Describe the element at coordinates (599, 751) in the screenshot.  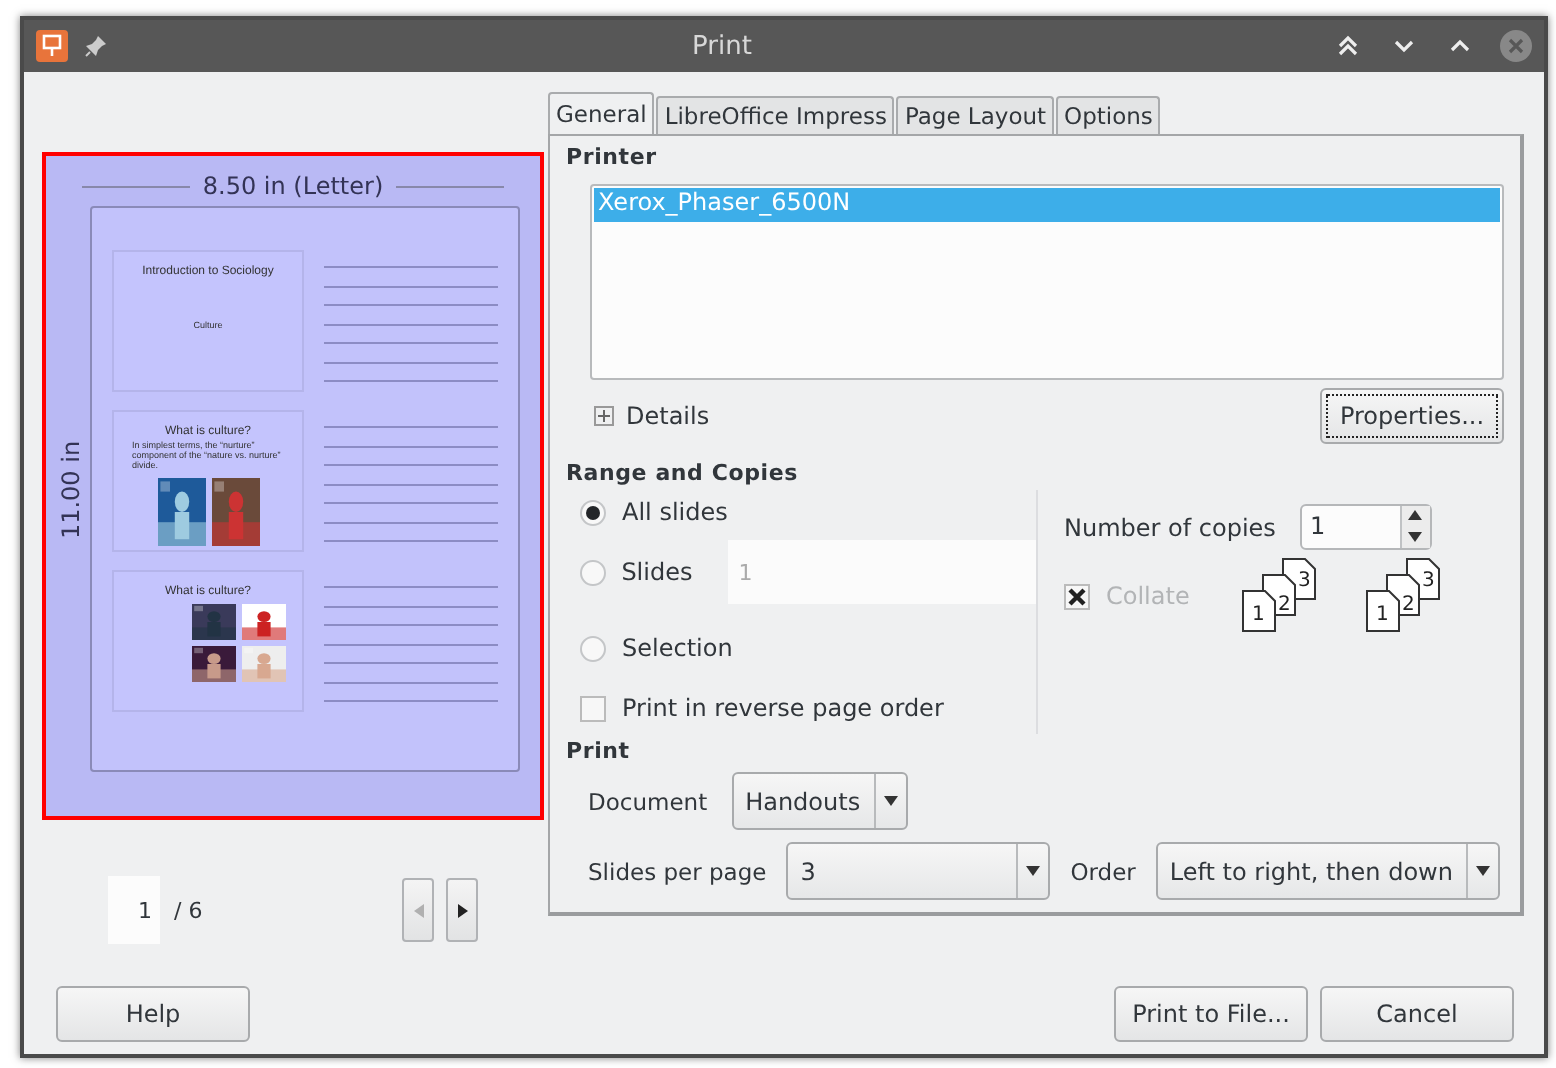
I see `section-heading: Print` at that location.